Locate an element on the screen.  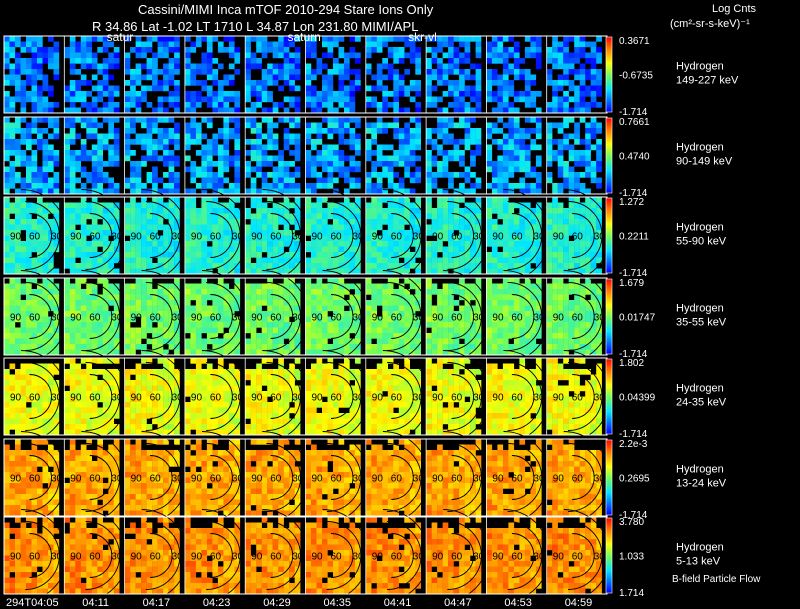
pitch-angle-label: 90 is located at coordinates (498, 318).